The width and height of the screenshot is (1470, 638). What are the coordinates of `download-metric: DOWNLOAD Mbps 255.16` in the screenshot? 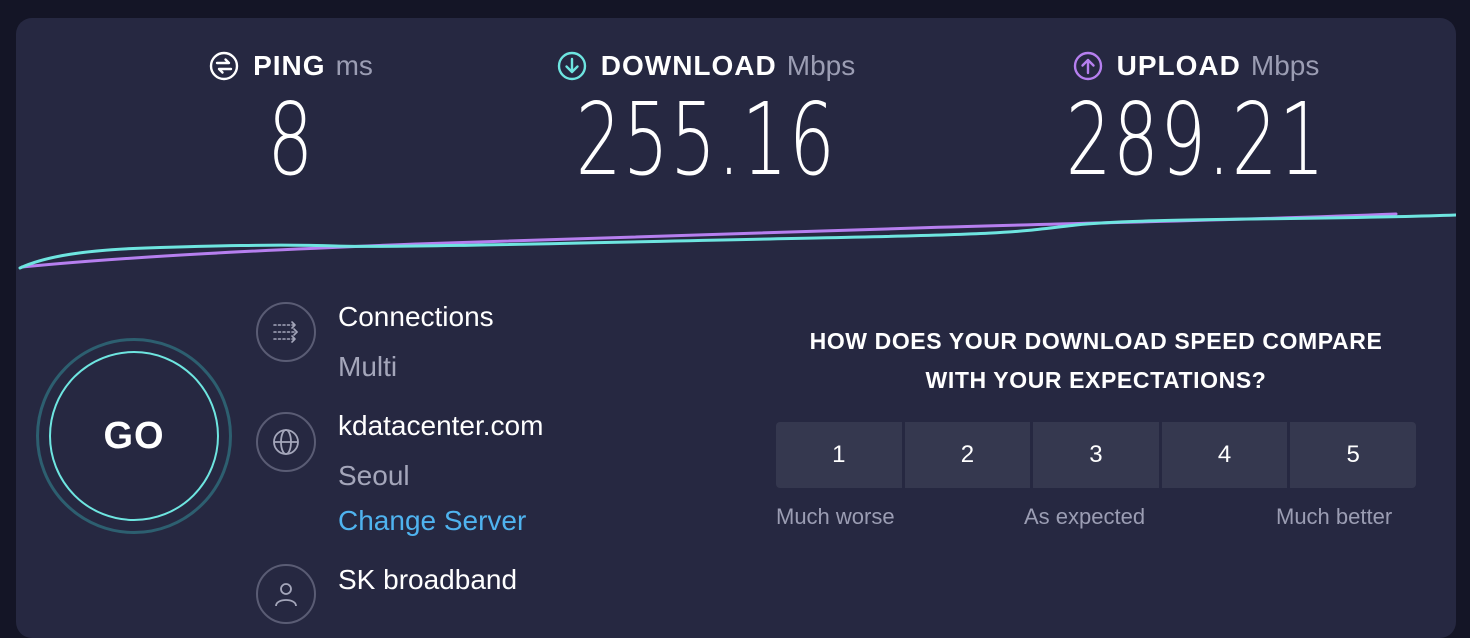 It's located at (706, 118).